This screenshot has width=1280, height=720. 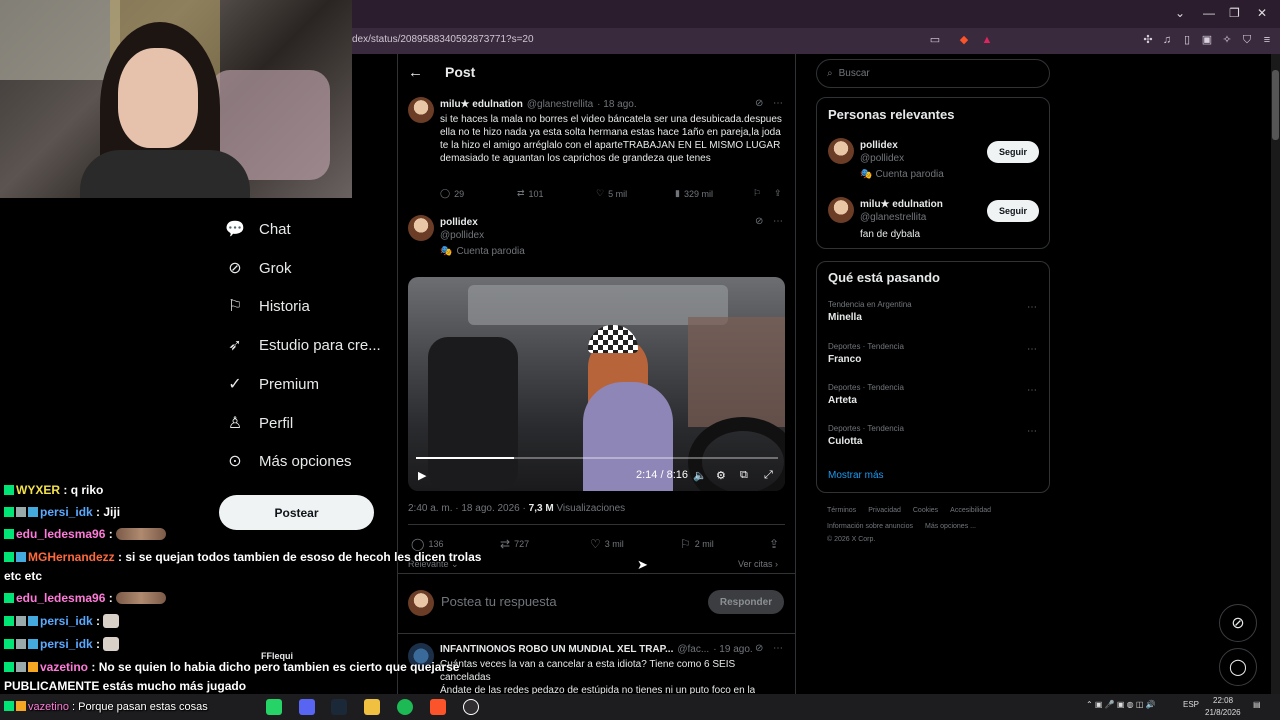 I want to click on views-button: ▮ 329 mil, so click(x=694, y=193).